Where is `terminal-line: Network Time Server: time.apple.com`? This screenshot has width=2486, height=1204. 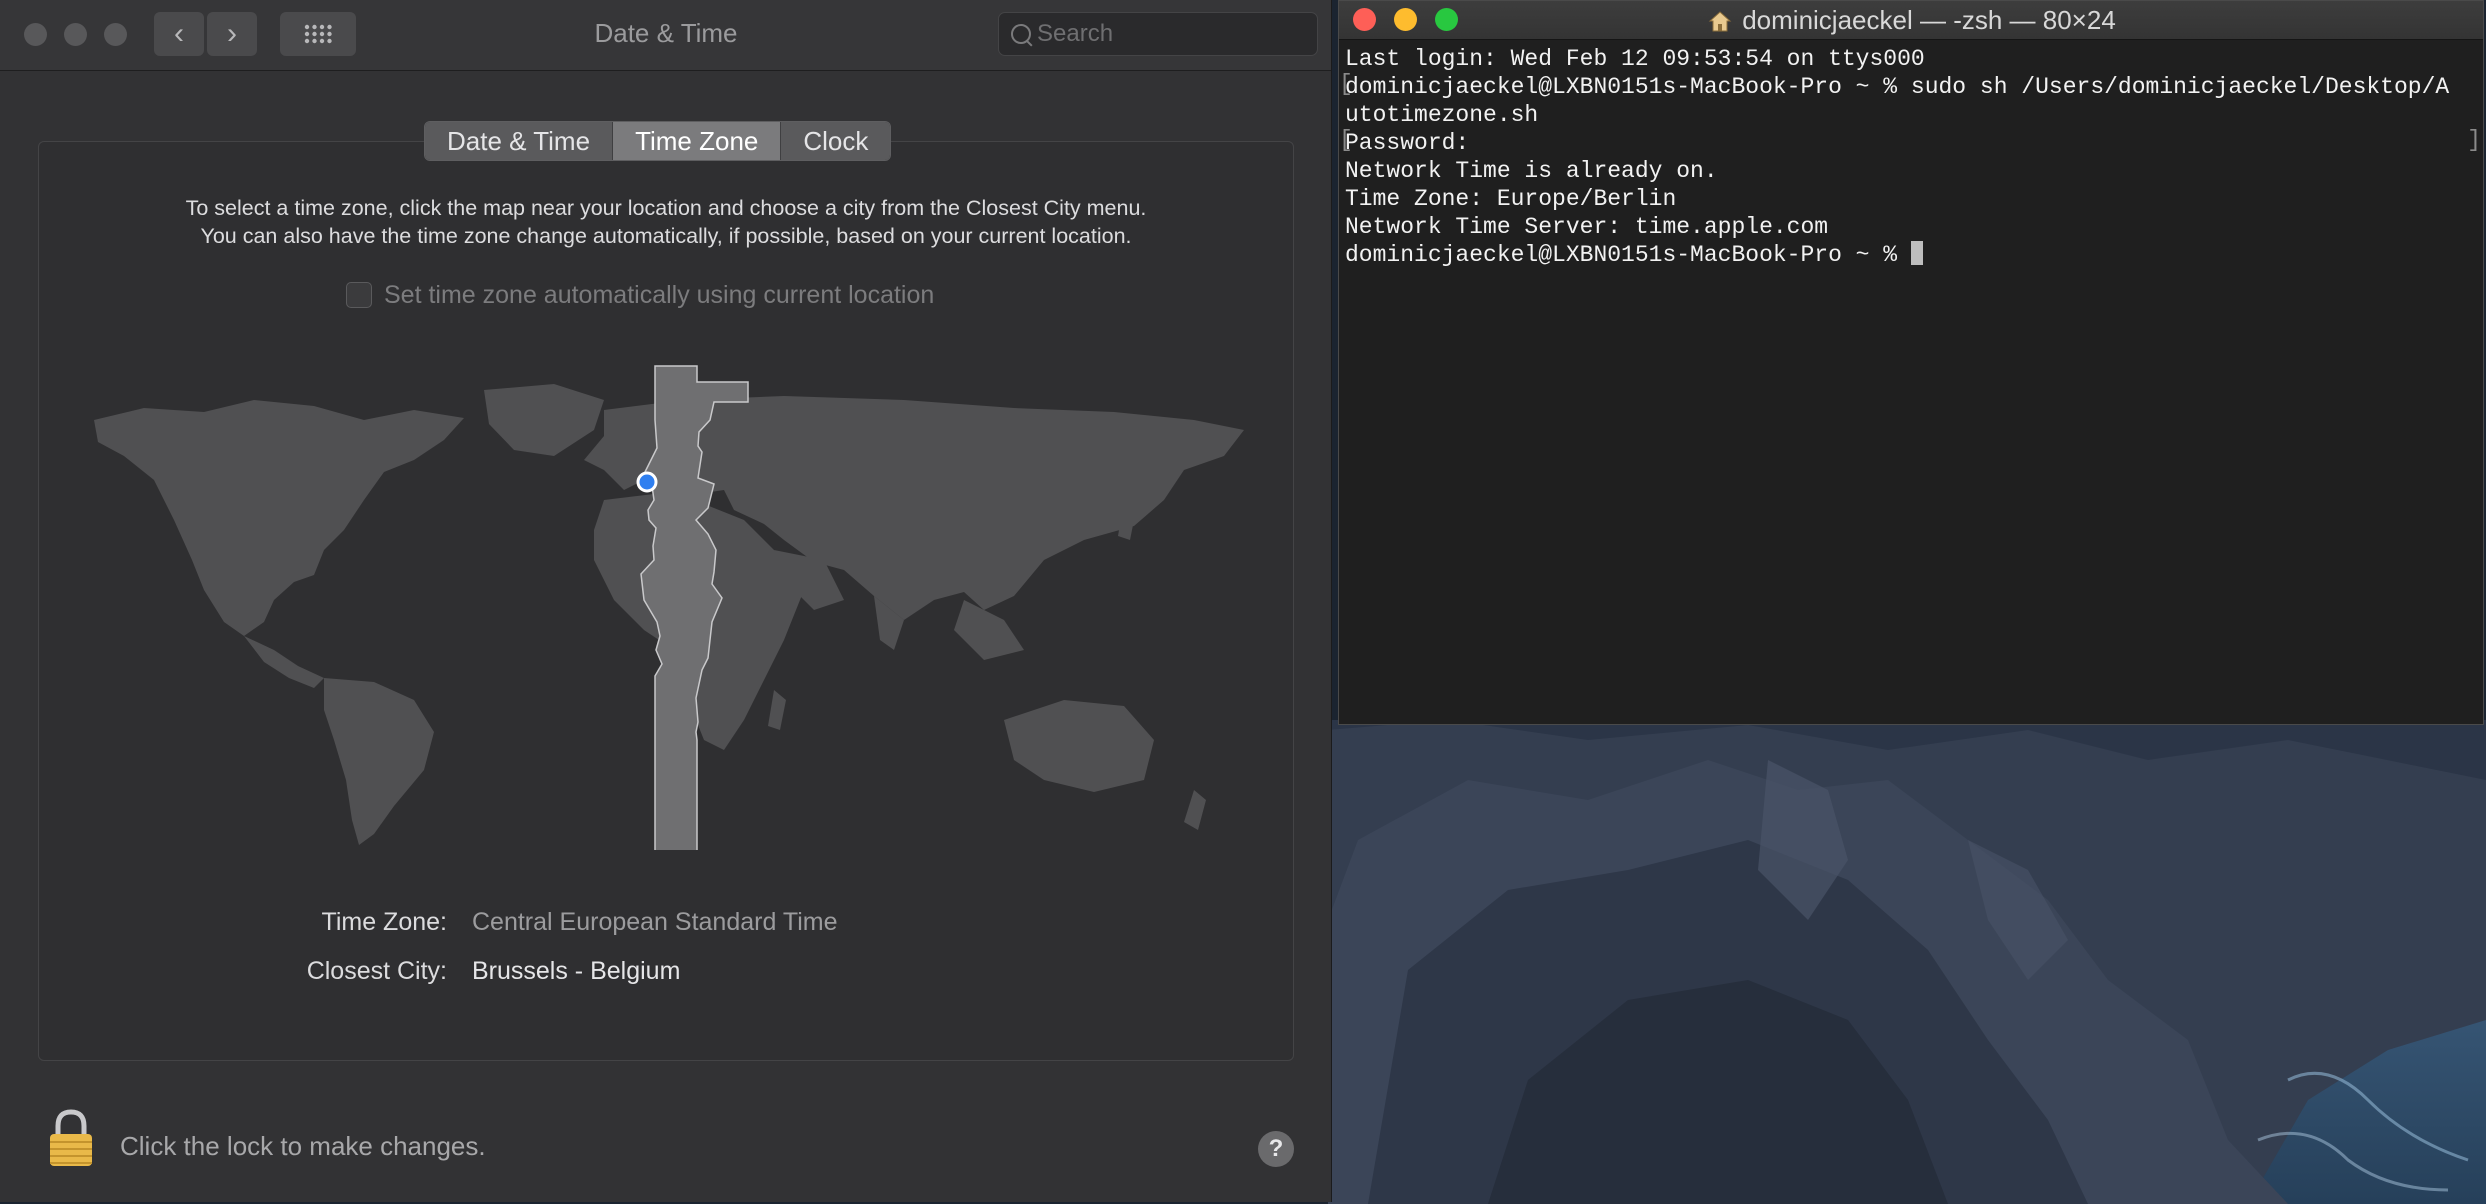
terminal-line: Network Time Server: time.apple.com is located at coordinates (1587, 227).